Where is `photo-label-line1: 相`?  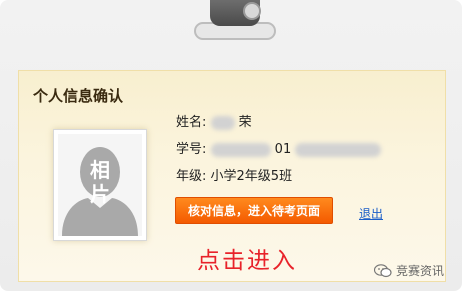 photo-label-line1: 相 is located at coordinates (100, 170).